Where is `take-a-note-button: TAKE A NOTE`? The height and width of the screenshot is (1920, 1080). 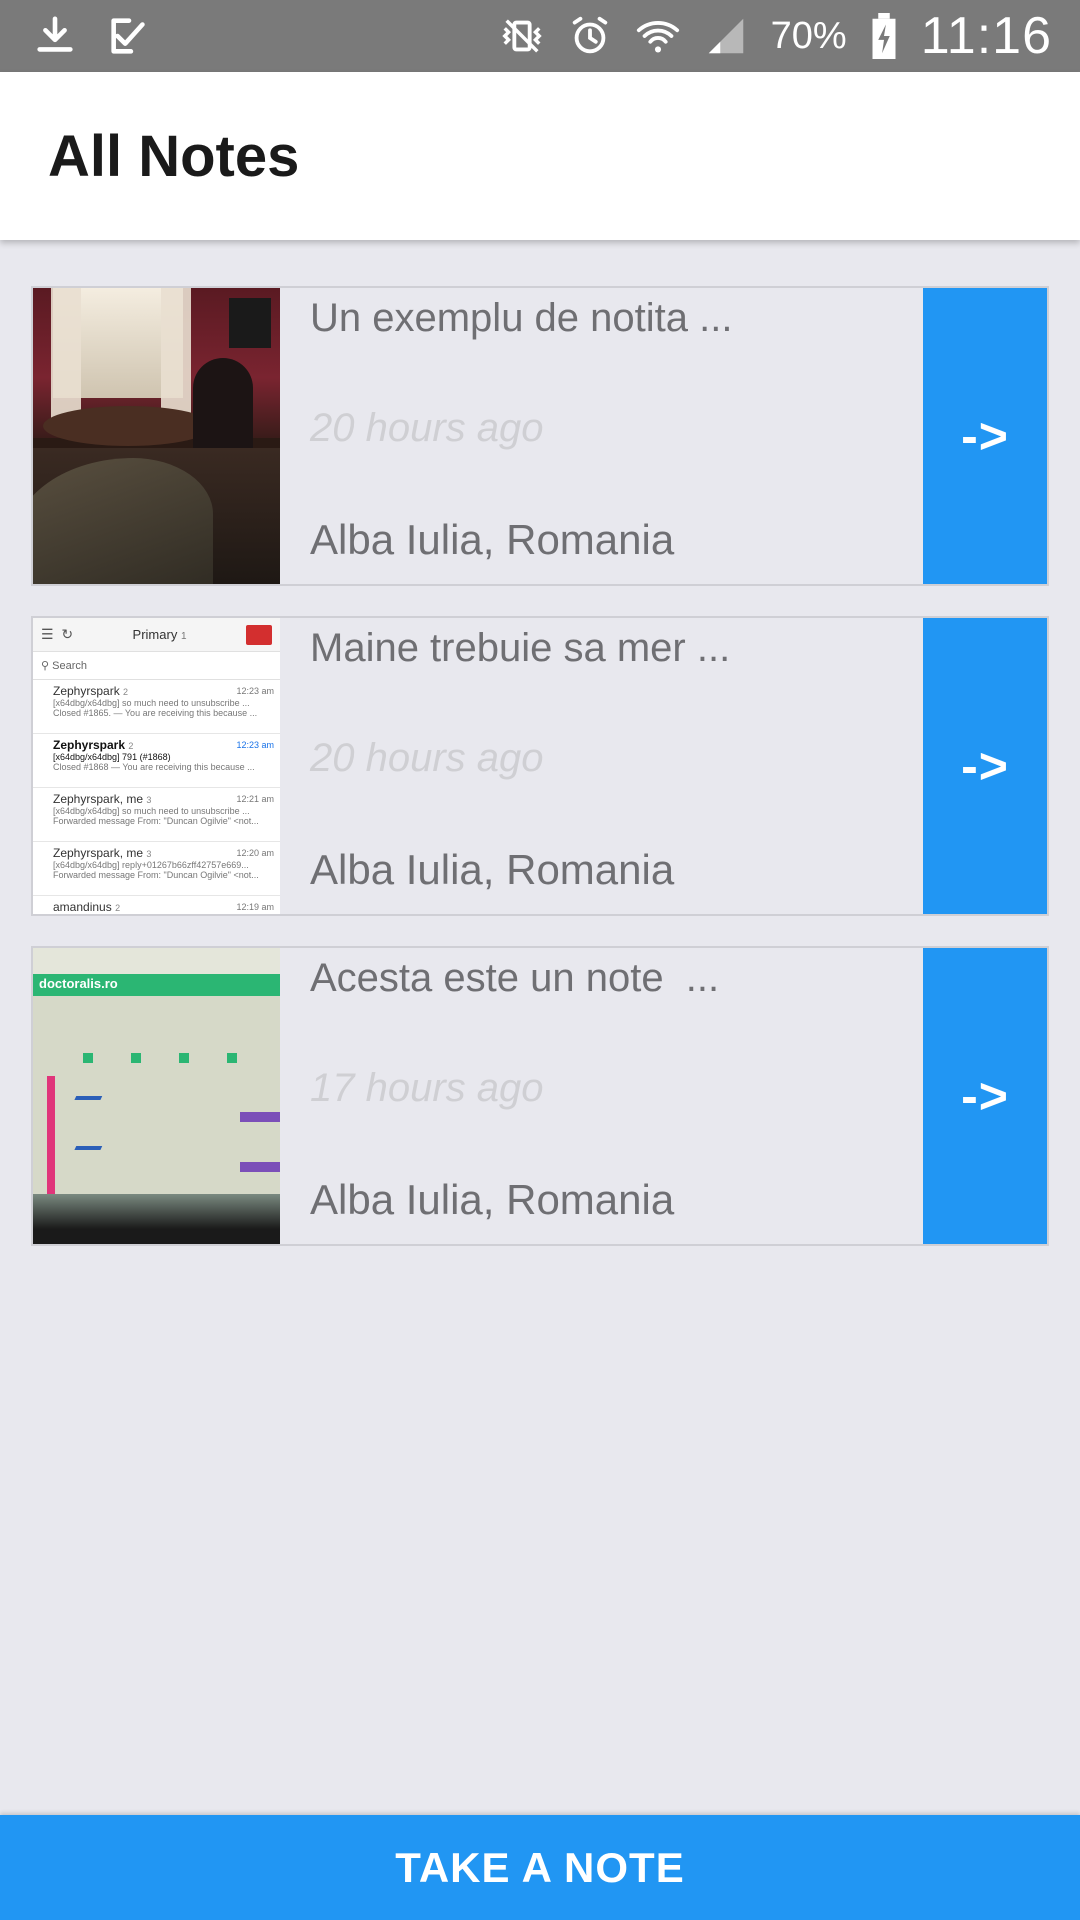
take-a-note-button: TAKE A NOTE is located at coordinates (540, 1867).